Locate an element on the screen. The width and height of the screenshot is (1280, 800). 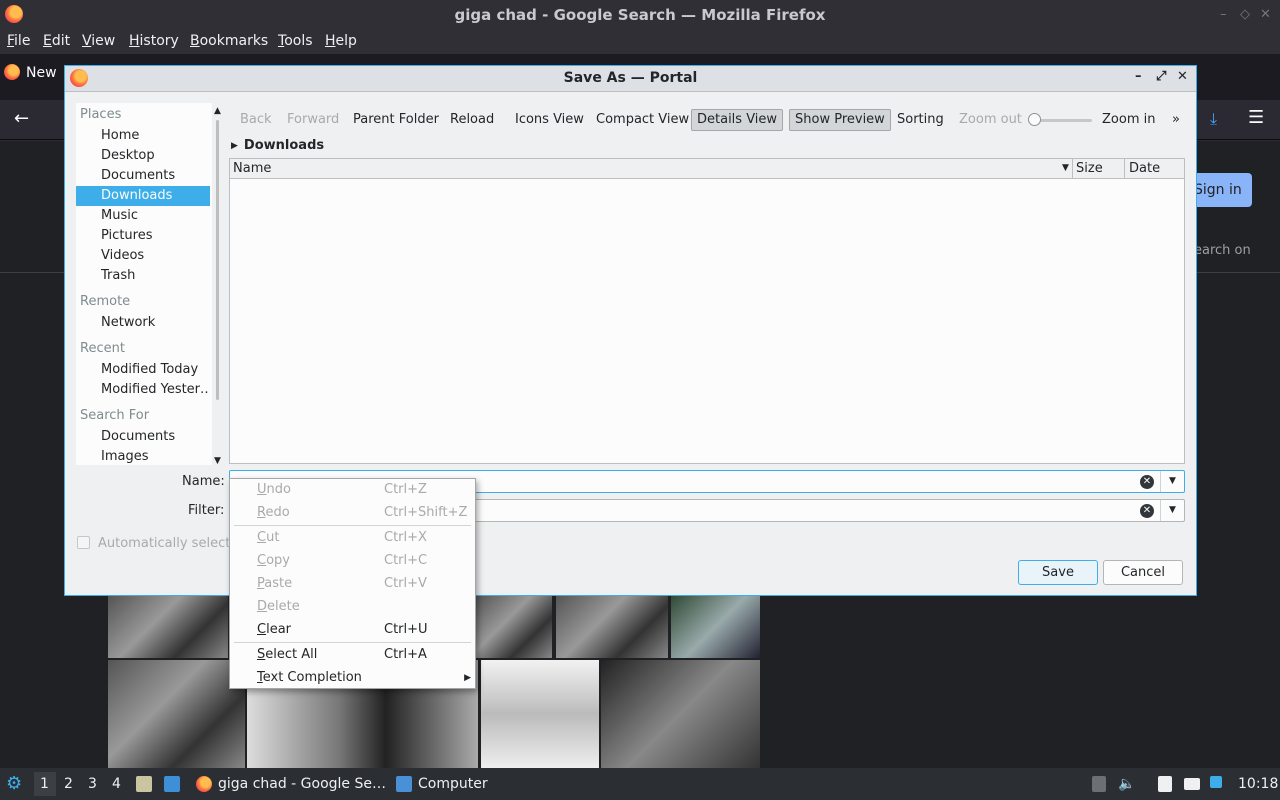
places-item-videos: Videos is located at coordinates (143, 256).